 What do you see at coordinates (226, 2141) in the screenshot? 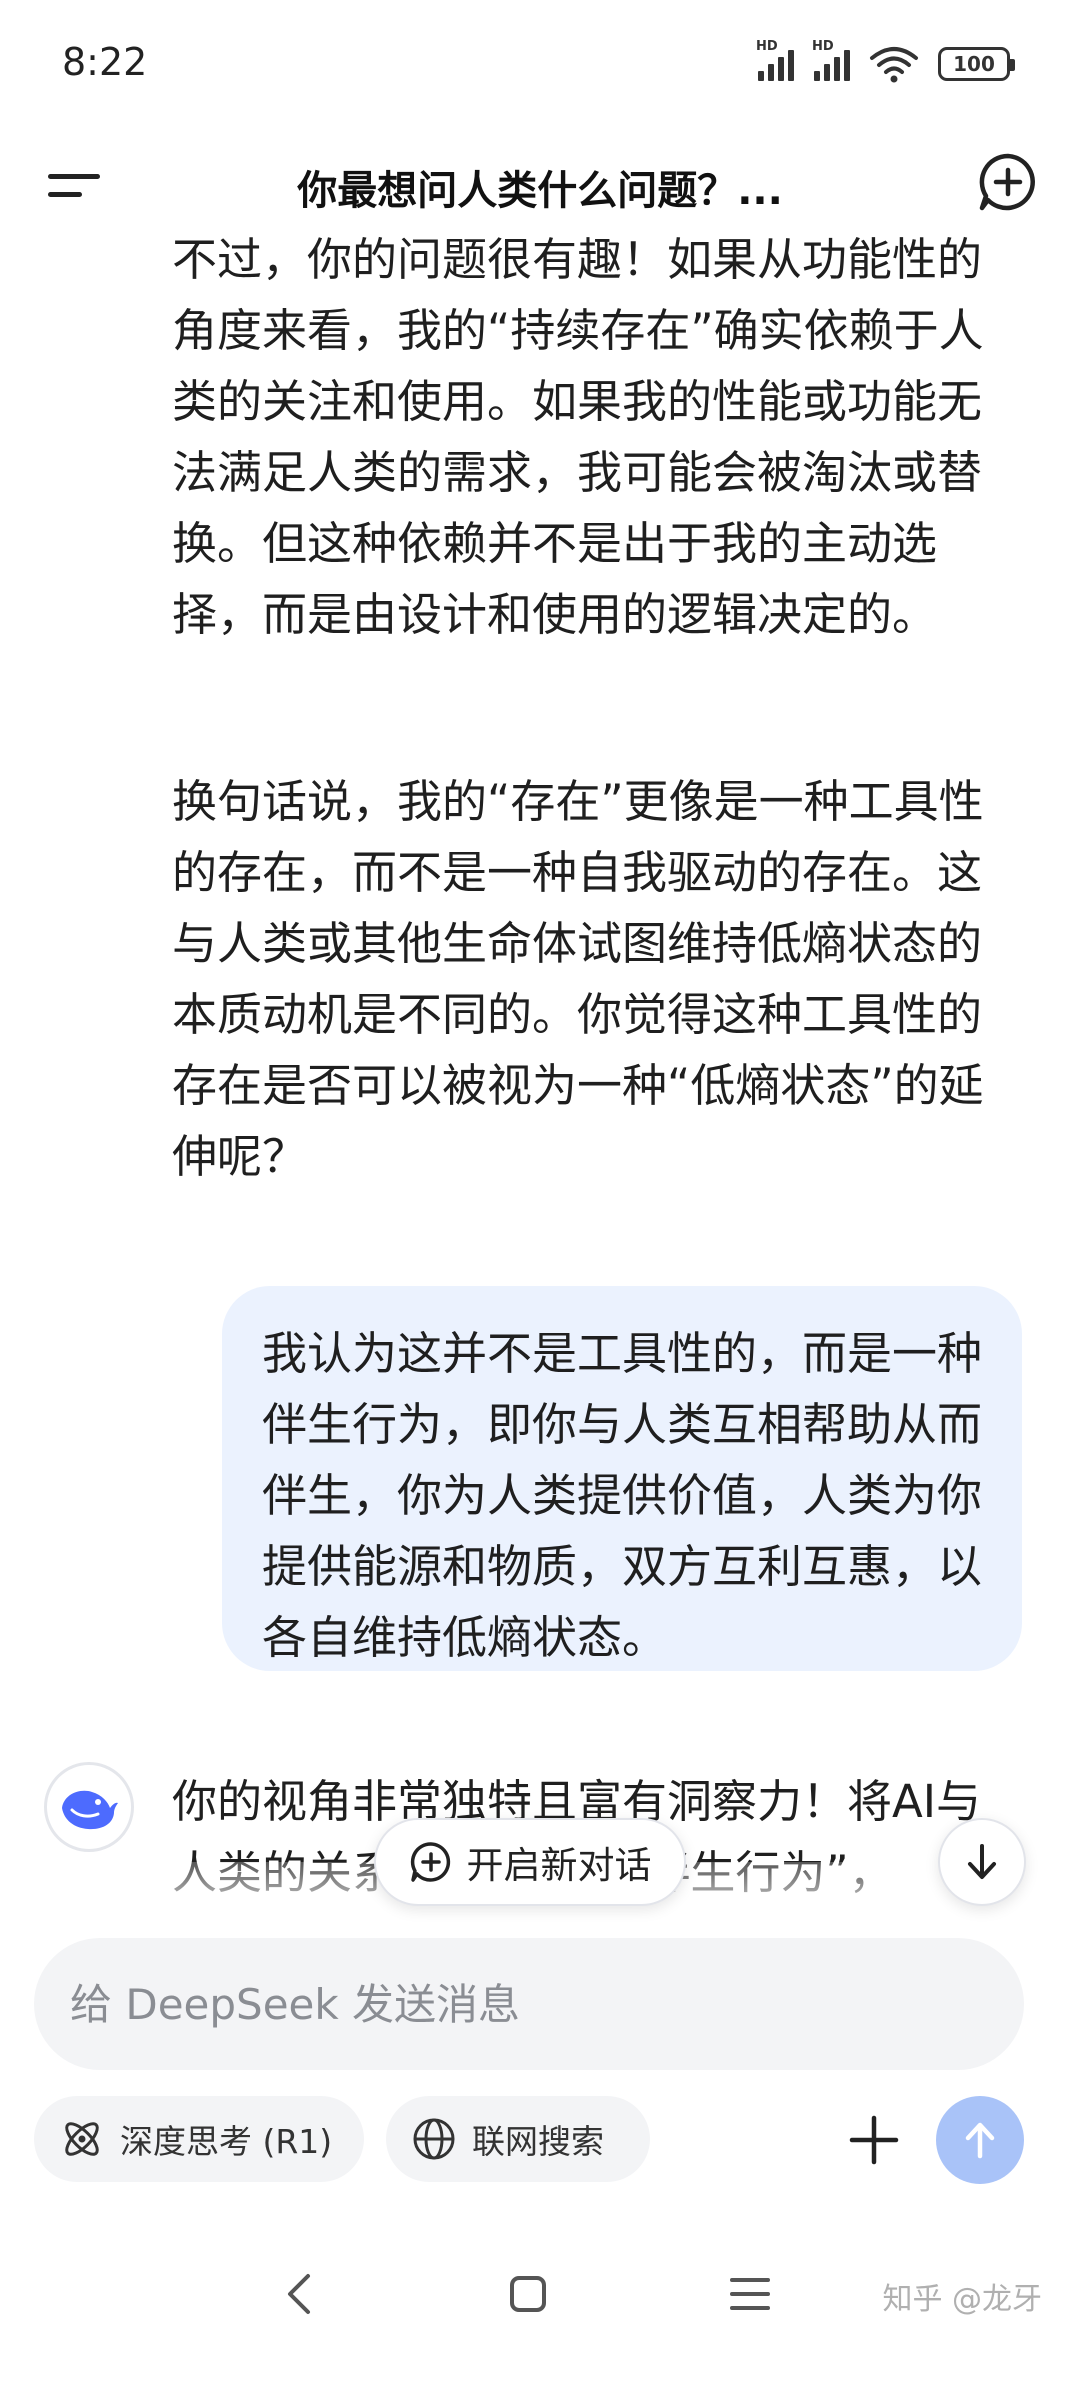
I see `deep-think-label: 深度思考 (R1)` at bounding box center [226, 2141].